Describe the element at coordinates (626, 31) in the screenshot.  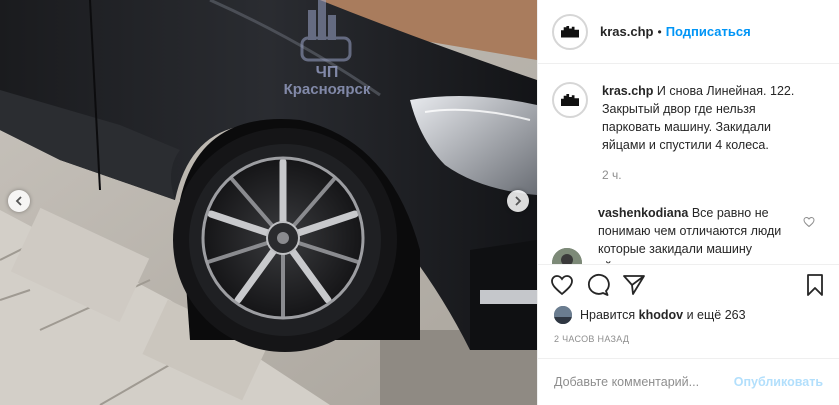
I see `author-username: kras.chp` at that location.